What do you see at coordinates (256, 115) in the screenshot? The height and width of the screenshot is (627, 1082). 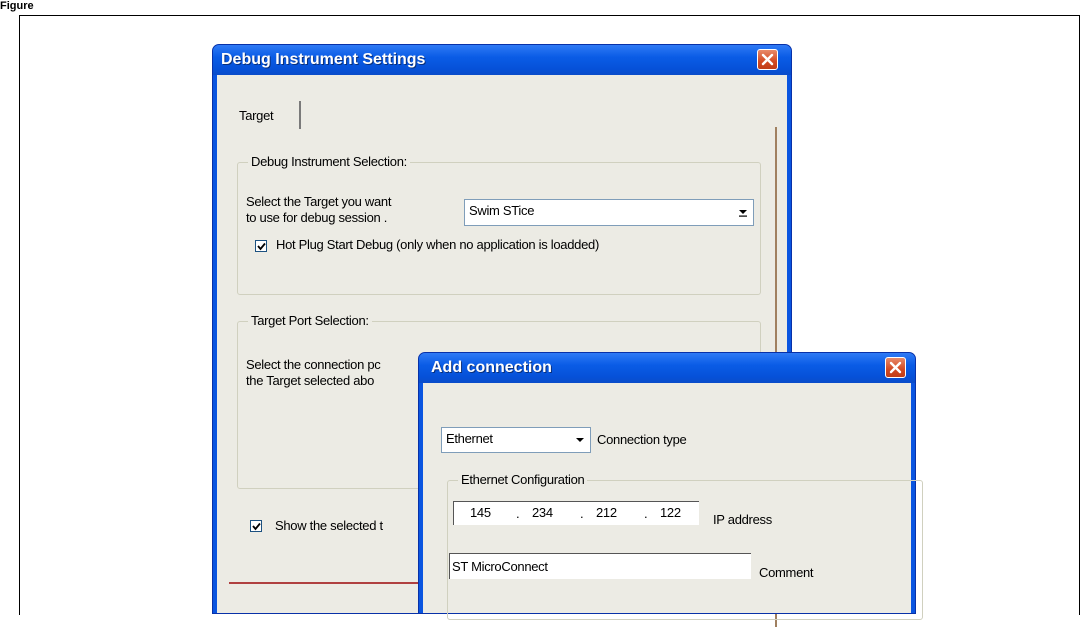 I see `tab-target: Target` at bounding box center [256, 115].